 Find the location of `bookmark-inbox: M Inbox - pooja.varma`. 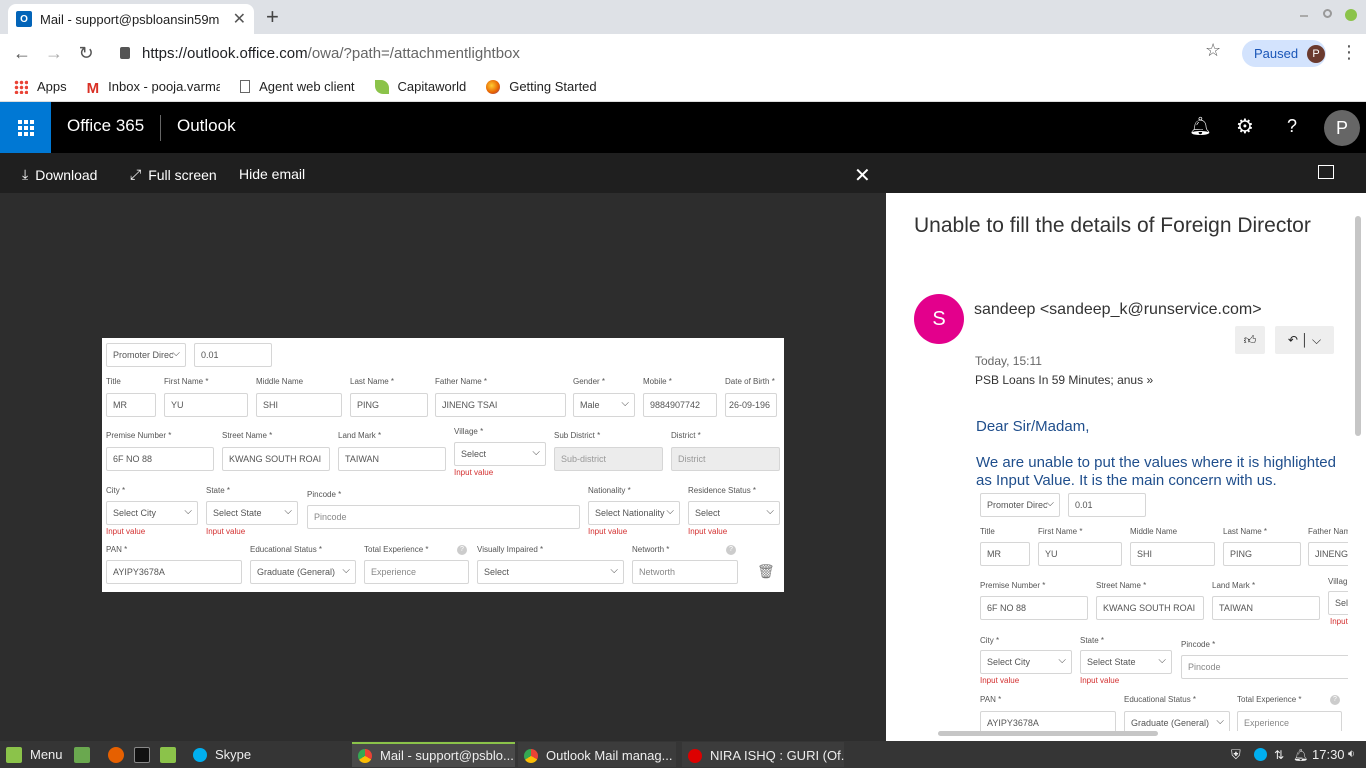

bookmark-inbox: M Inbox - pooja.varma is located at coordinates (154, 88).